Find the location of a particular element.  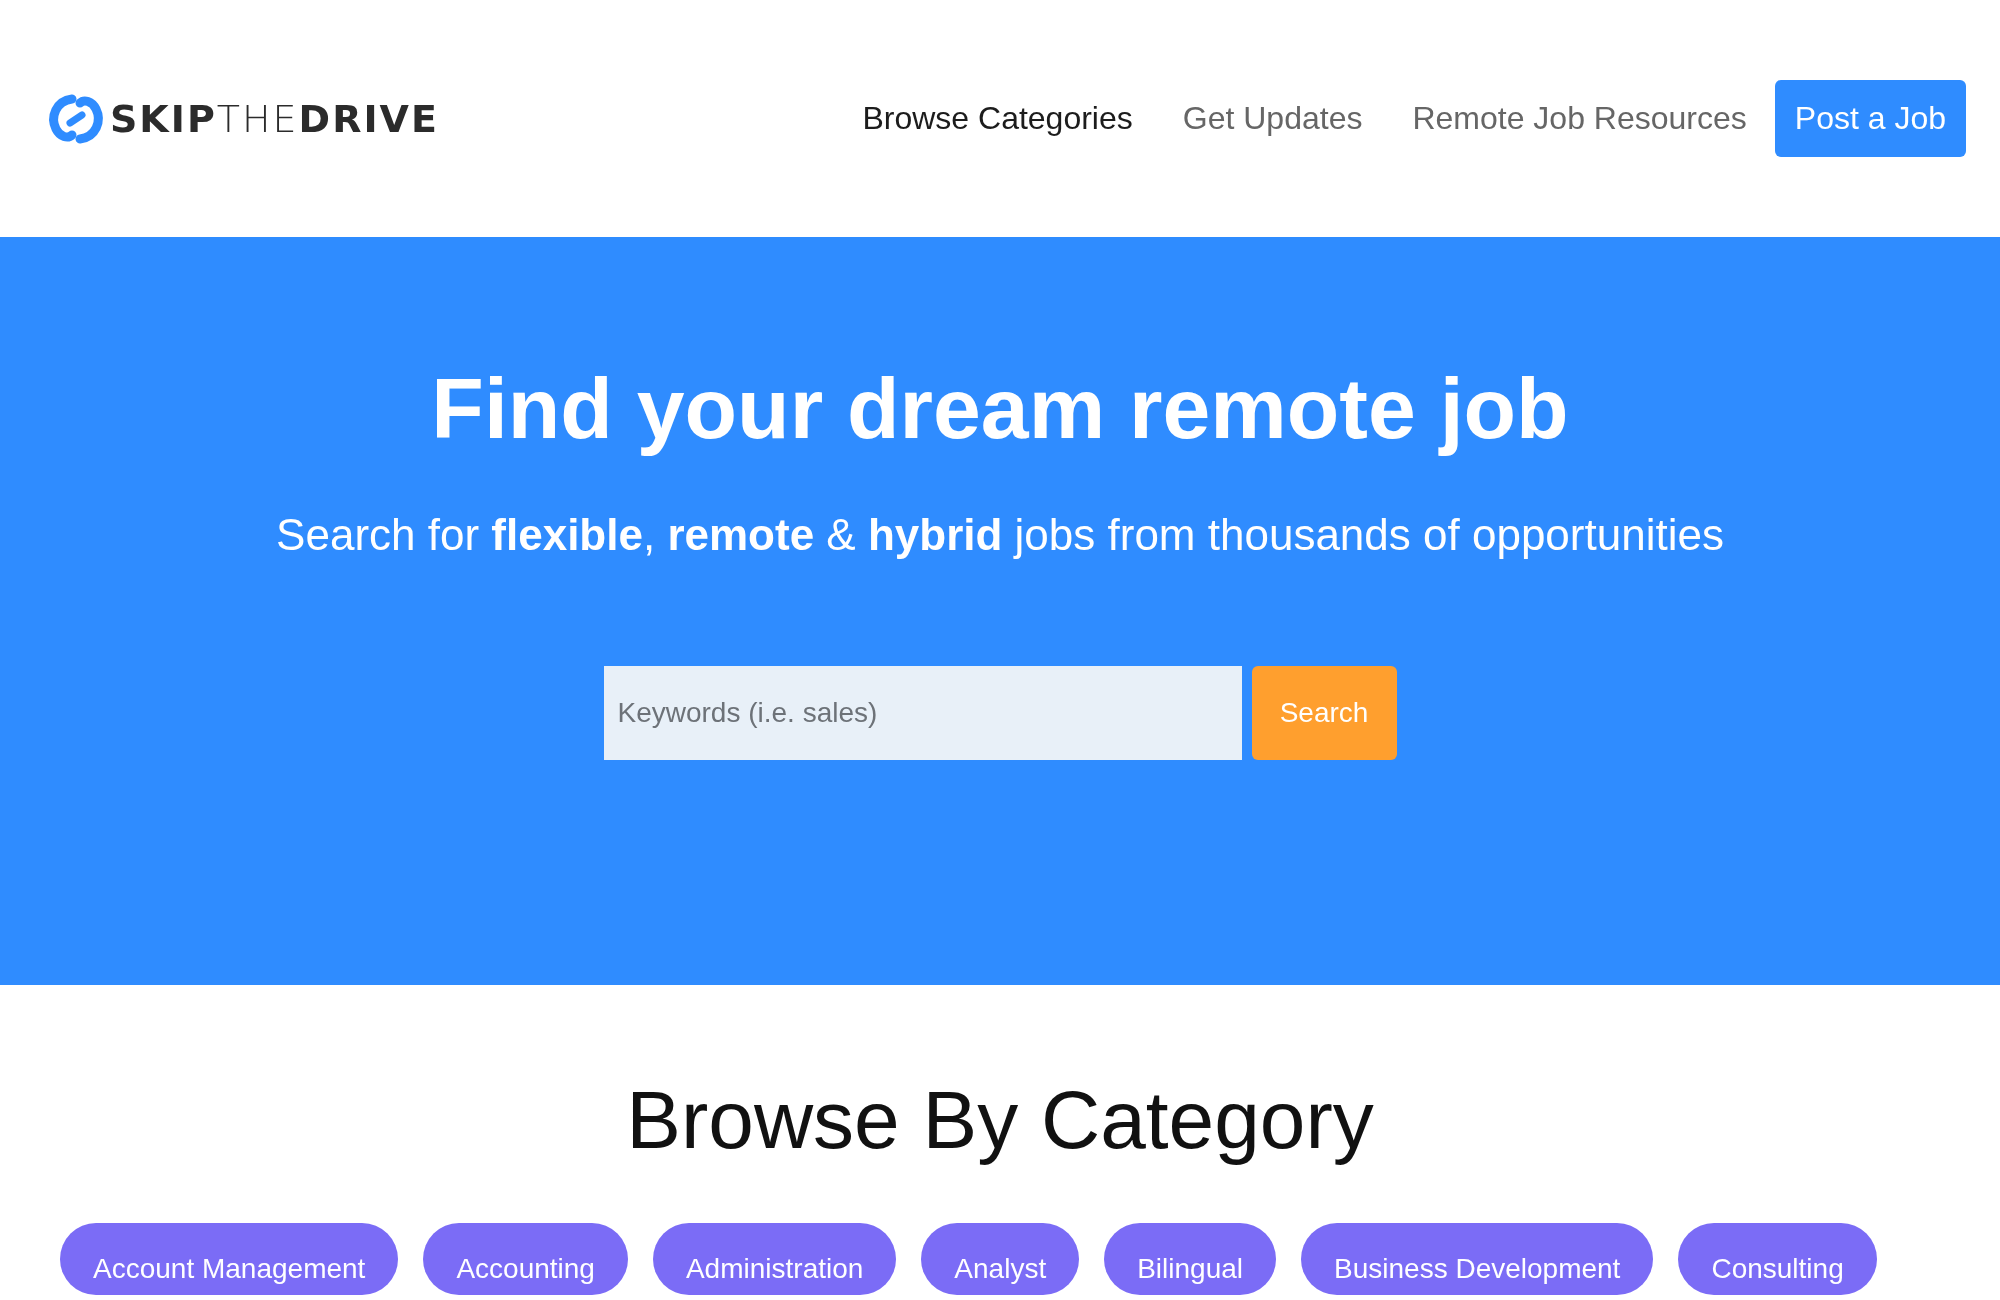

category-pill: Analyst is located at coordinates (1000, 1259).